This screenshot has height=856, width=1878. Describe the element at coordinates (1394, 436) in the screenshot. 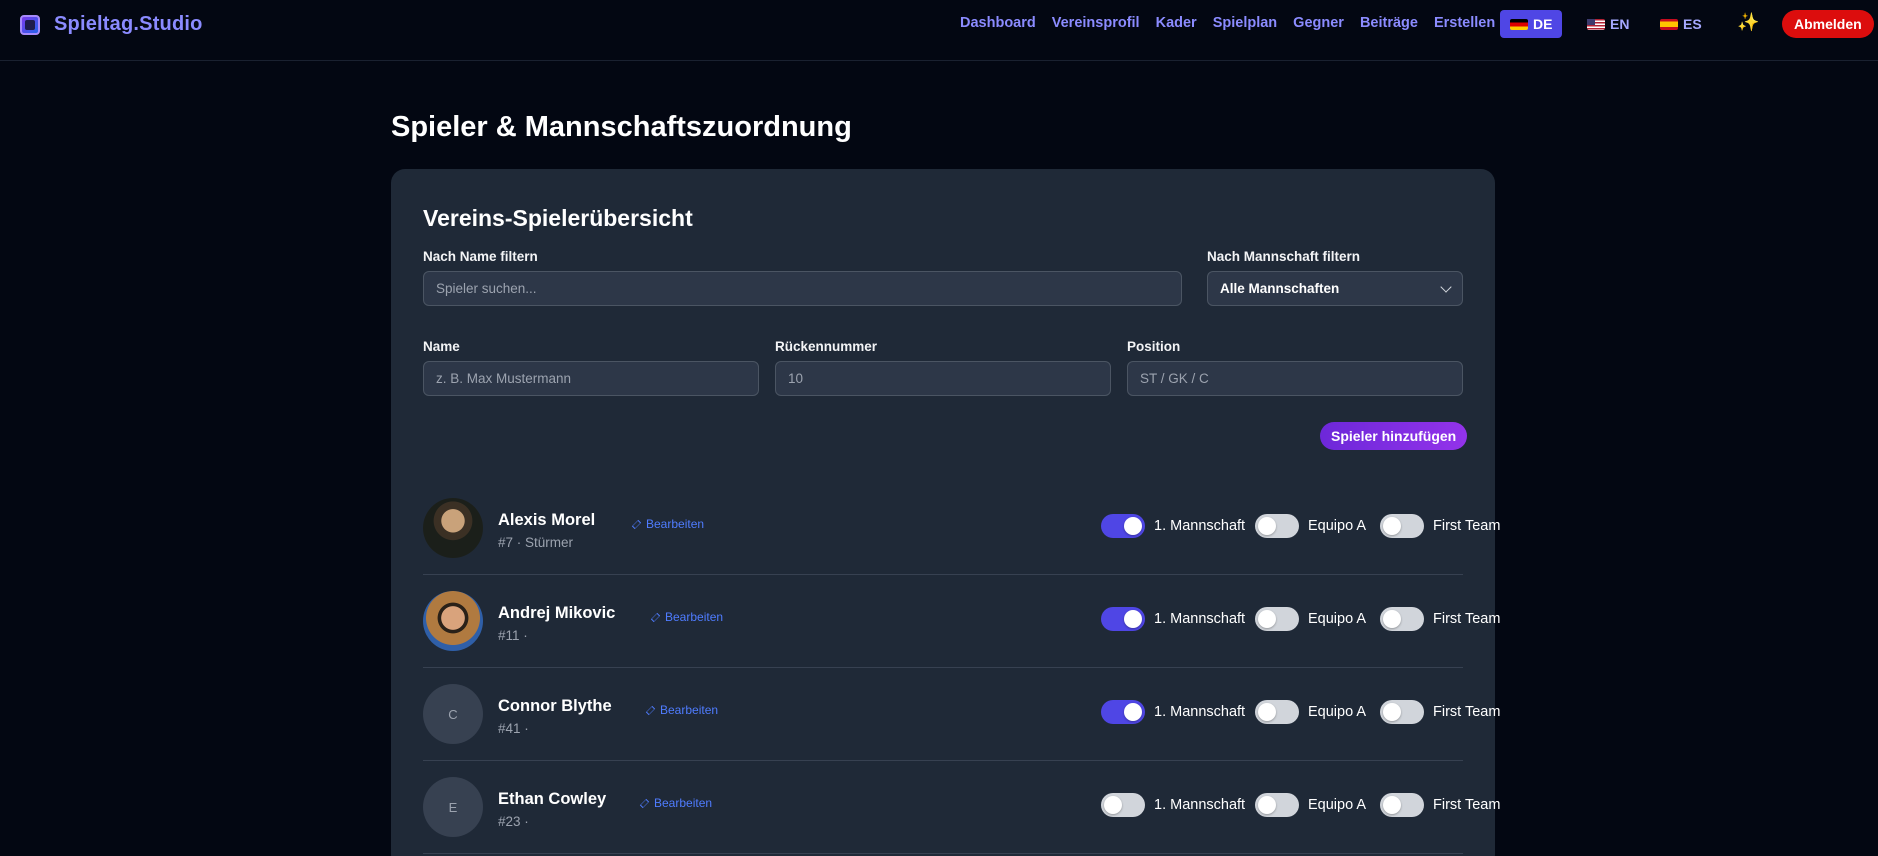

I see `add-player-button: Spieler hinzufügen` at that location.